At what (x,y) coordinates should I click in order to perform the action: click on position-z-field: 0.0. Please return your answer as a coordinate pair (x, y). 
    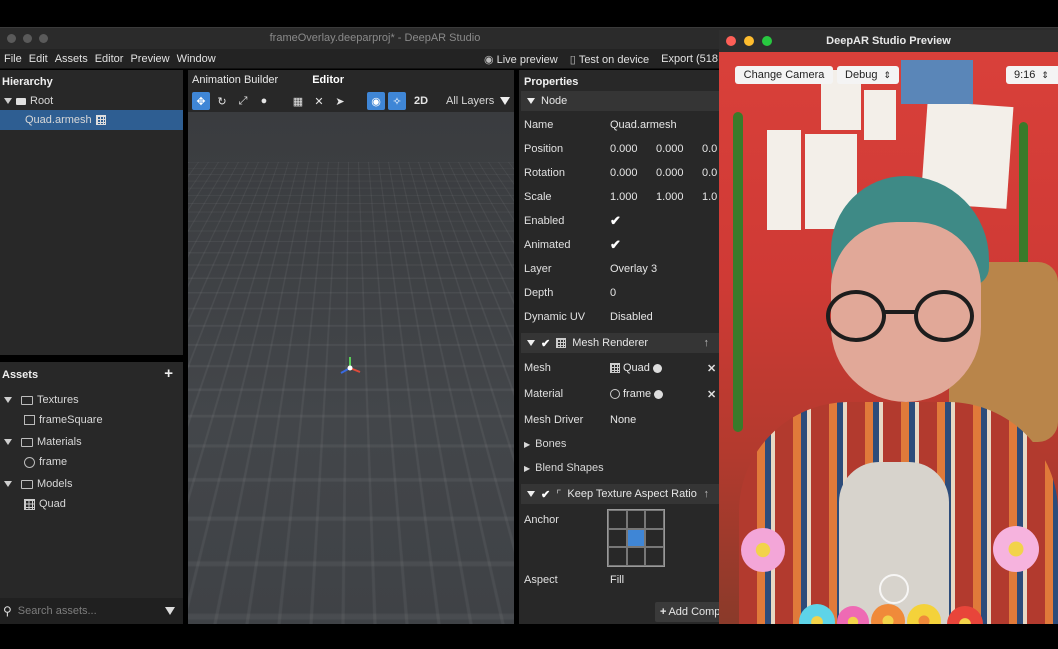
    Looking at the image, I should click on (709, 149).